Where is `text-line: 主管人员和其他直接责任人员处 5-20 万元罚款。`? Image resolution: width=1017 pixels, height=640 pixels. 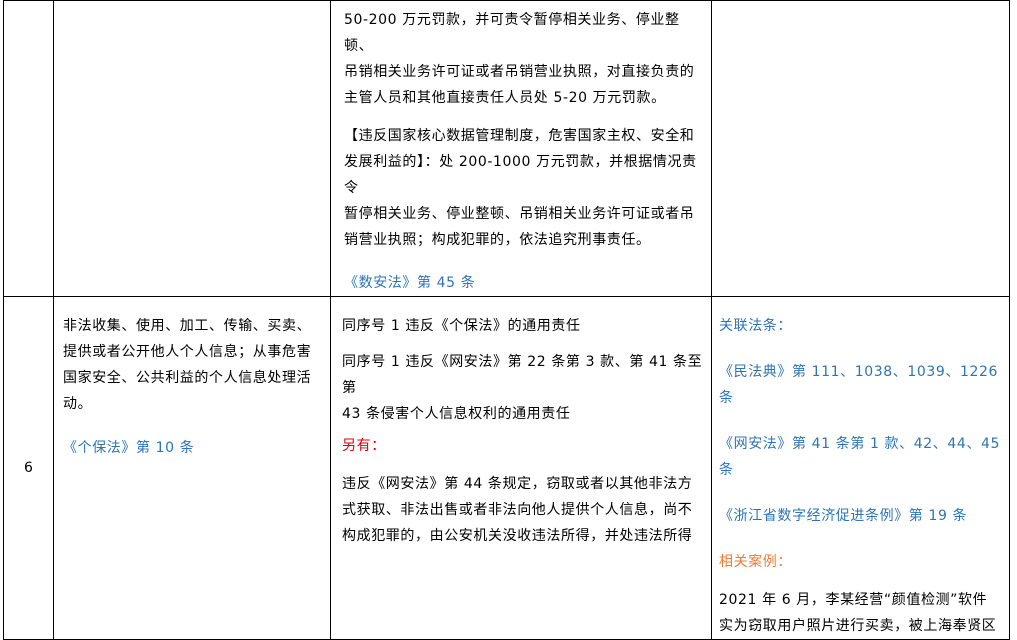 text-line: 主管人员和其他直接责任人员处 5-20 万元罚款。 is located at coordinates (505, 98).